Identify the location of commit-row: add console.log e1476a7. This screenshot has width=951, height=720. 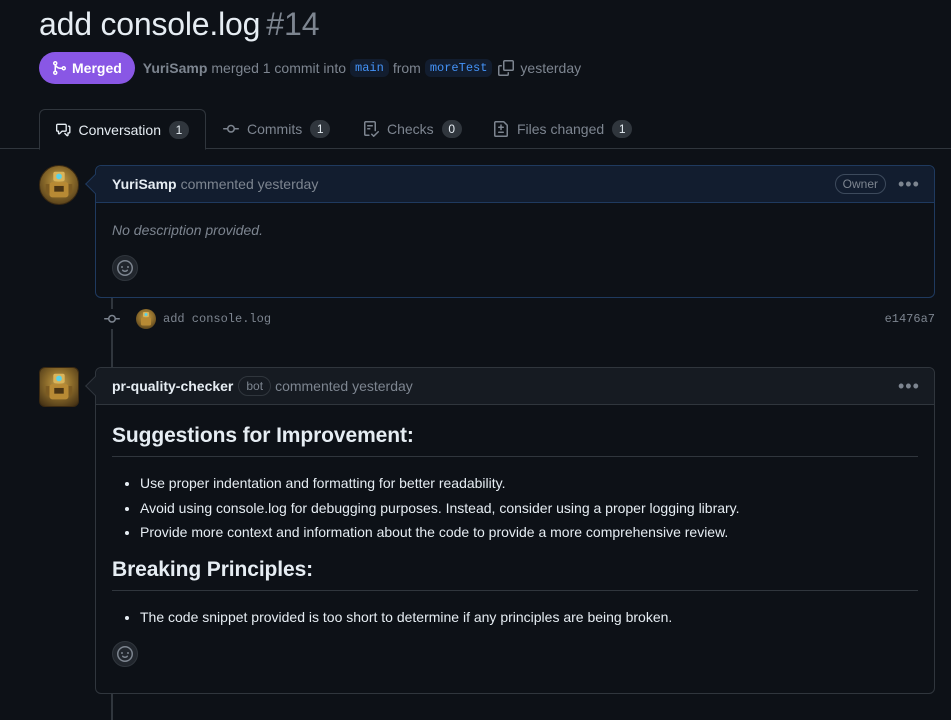
(518, 319).